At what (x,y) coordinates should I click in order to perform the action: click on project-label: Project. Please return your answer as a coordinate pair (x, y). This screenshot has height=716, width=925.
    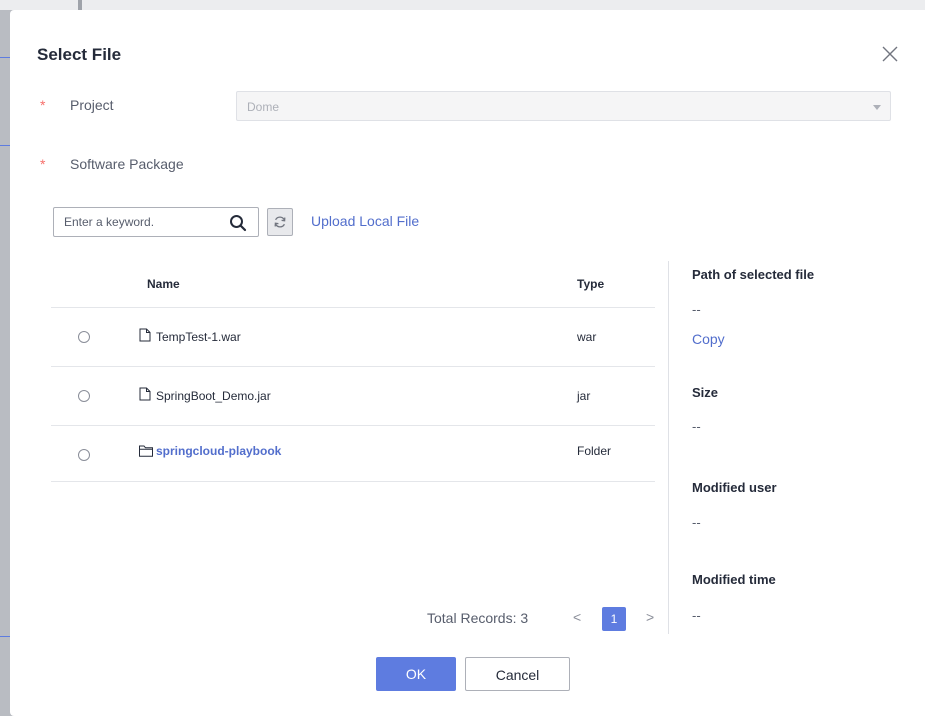
    Looking at the image, I should click on (92, 105).